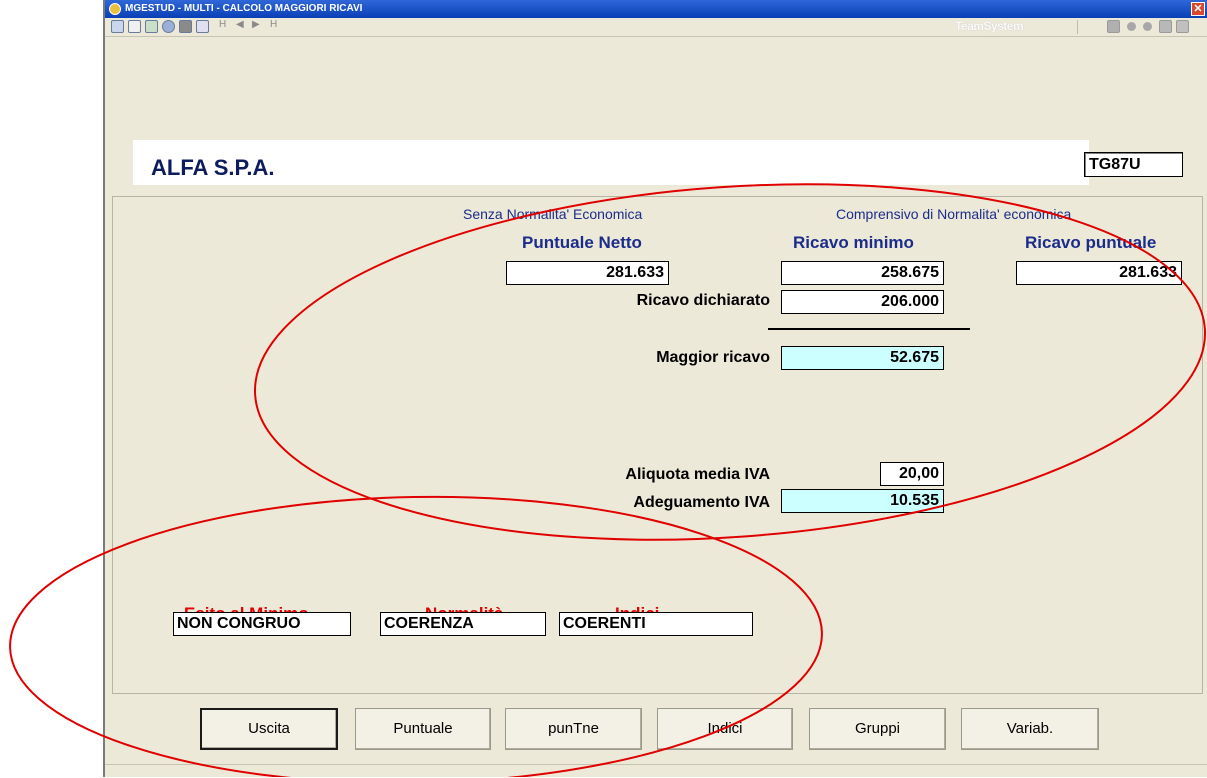 This screenshot has width=1207, height=778. Describe the element at coordinates (611, 162) in the screenshot. I see `company-header: ALFA S.P.A.` at that location.